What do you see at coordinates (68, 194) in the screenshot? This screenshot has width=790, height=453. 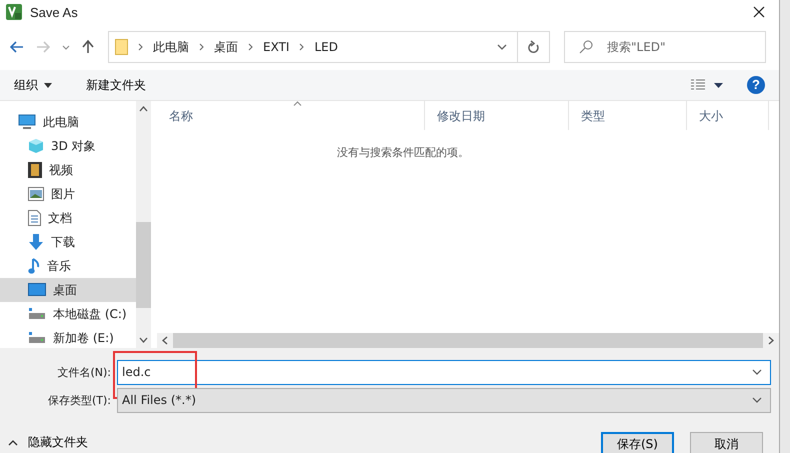 I see `sidebar-item: 图片` at bounding box center [68, 194].